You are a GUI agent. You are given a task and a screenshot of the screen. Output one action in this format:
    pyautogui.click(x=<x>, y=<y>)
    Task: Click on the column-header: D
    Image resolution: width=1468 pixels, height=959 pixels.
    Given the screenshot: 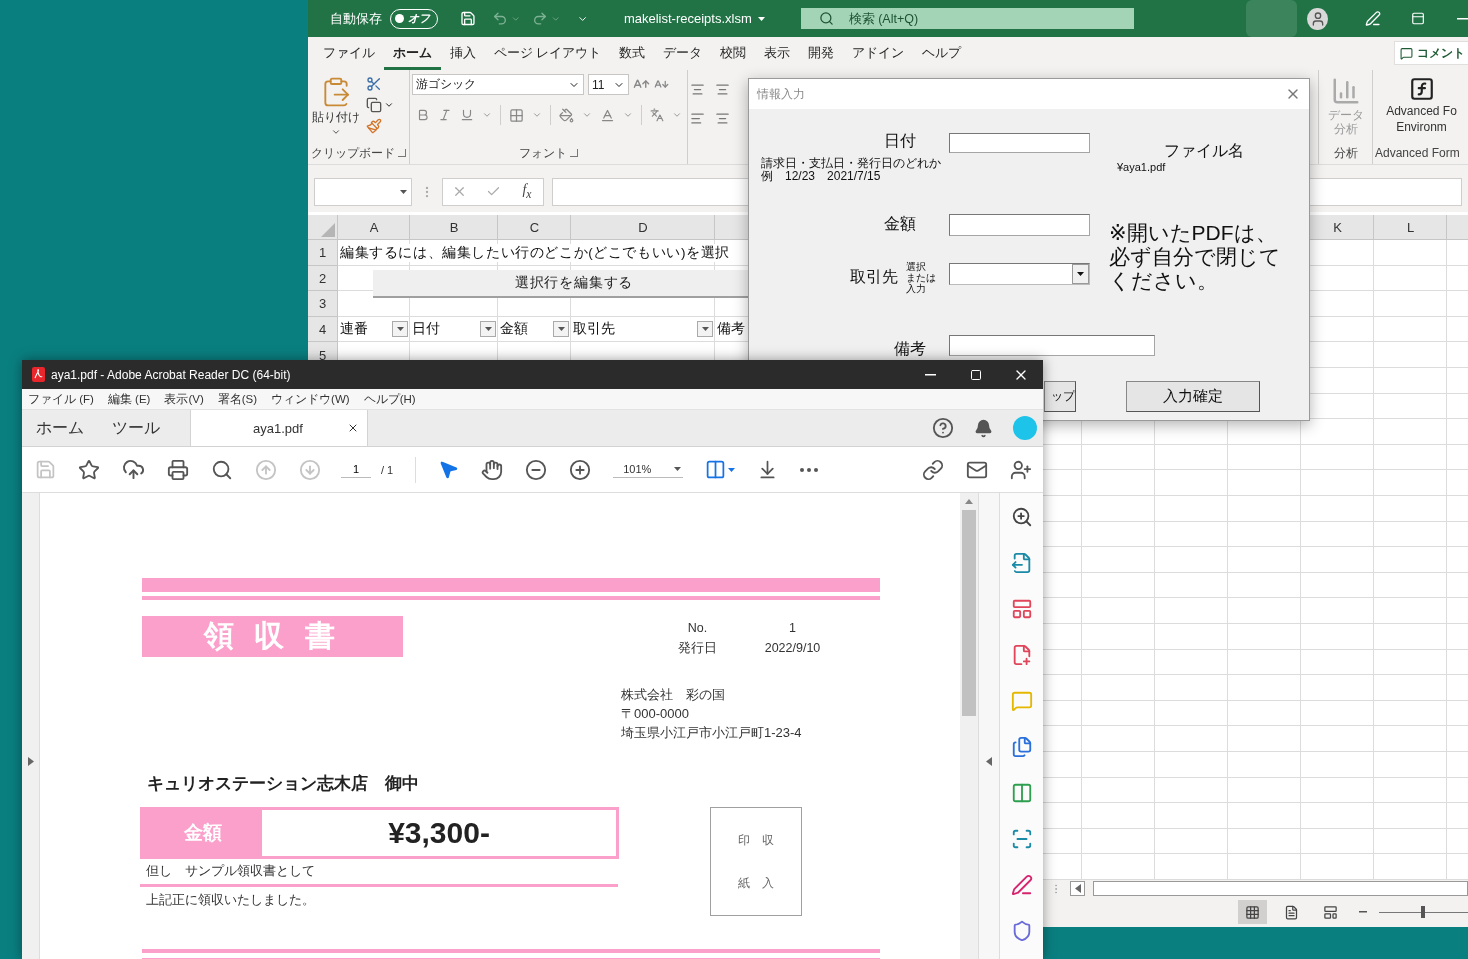 What is the action you would take?
    pyautogui.click(x=643, y=227)
    